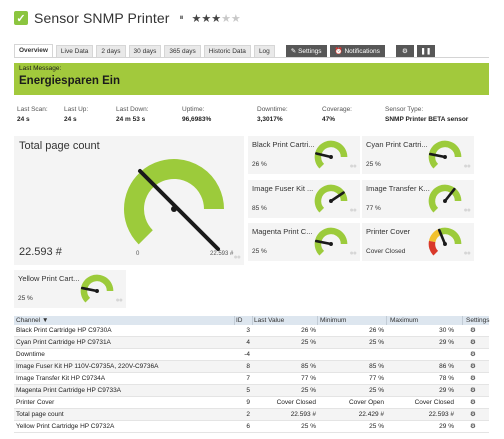 The height and width of the screenshot is (439, 504). What do you see at coordinates (352, 320) in the screenshot?
I see `col-minimum: Minimum` at bounding box center [352, 320].